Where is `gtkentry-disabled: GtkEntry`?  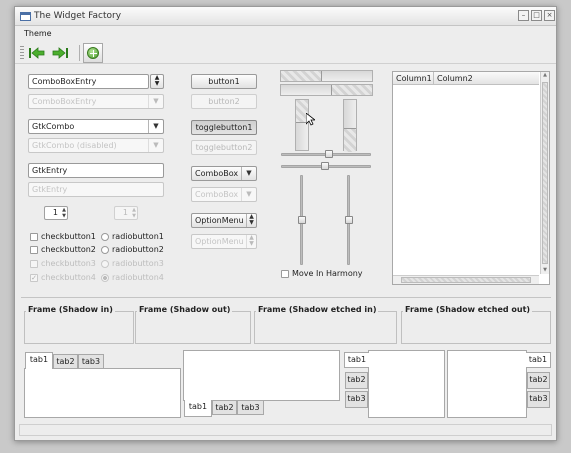
gtkentry-disabled: GtkEntry is located at coordinates (96, 189).